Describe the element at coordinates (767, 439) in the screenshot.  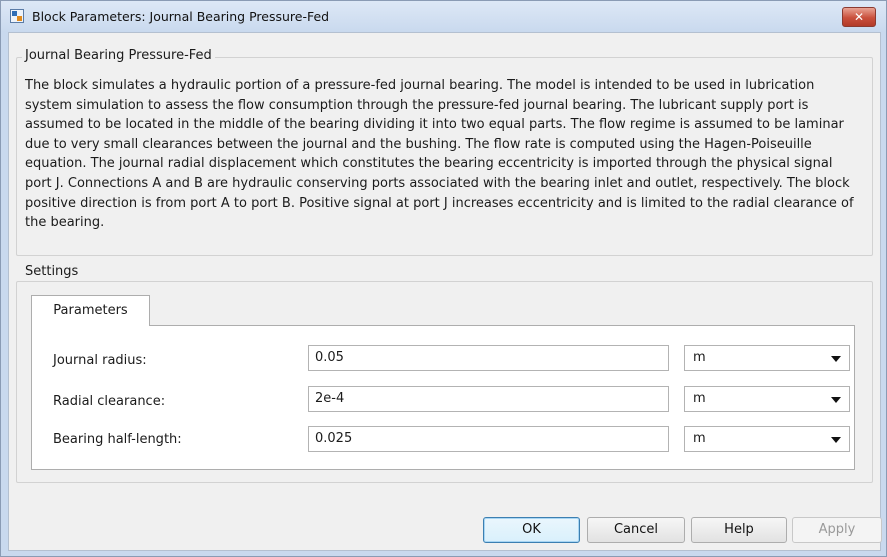
I see `bearing-half-length-unit-select: m` at that location.